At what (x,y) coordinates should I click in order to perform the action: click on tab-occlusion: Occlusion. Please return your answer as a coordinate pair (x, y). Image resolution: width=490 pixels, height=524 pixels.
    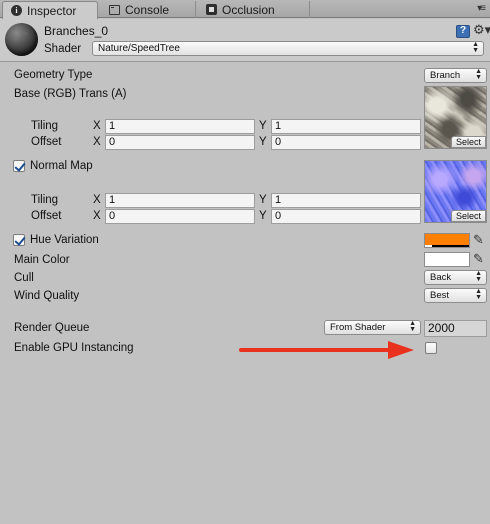
    Looking at the image, I should click on (254, 9).